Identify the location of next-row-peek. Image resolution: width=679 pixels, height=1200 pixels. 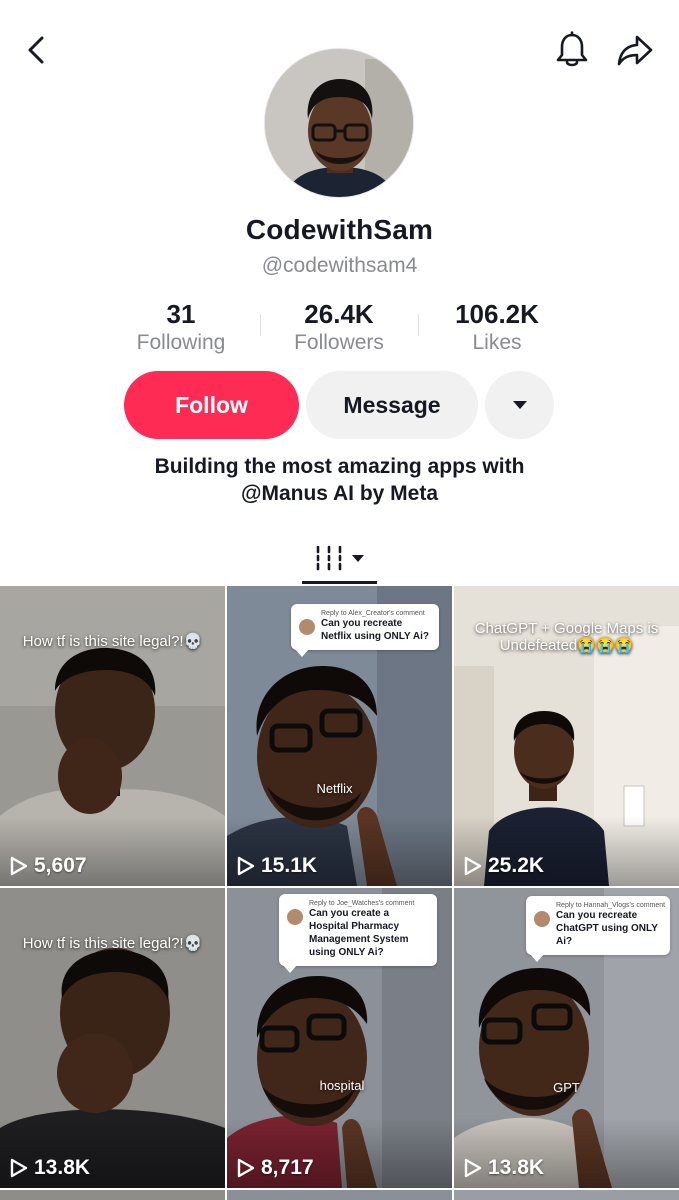
(339, 1193).